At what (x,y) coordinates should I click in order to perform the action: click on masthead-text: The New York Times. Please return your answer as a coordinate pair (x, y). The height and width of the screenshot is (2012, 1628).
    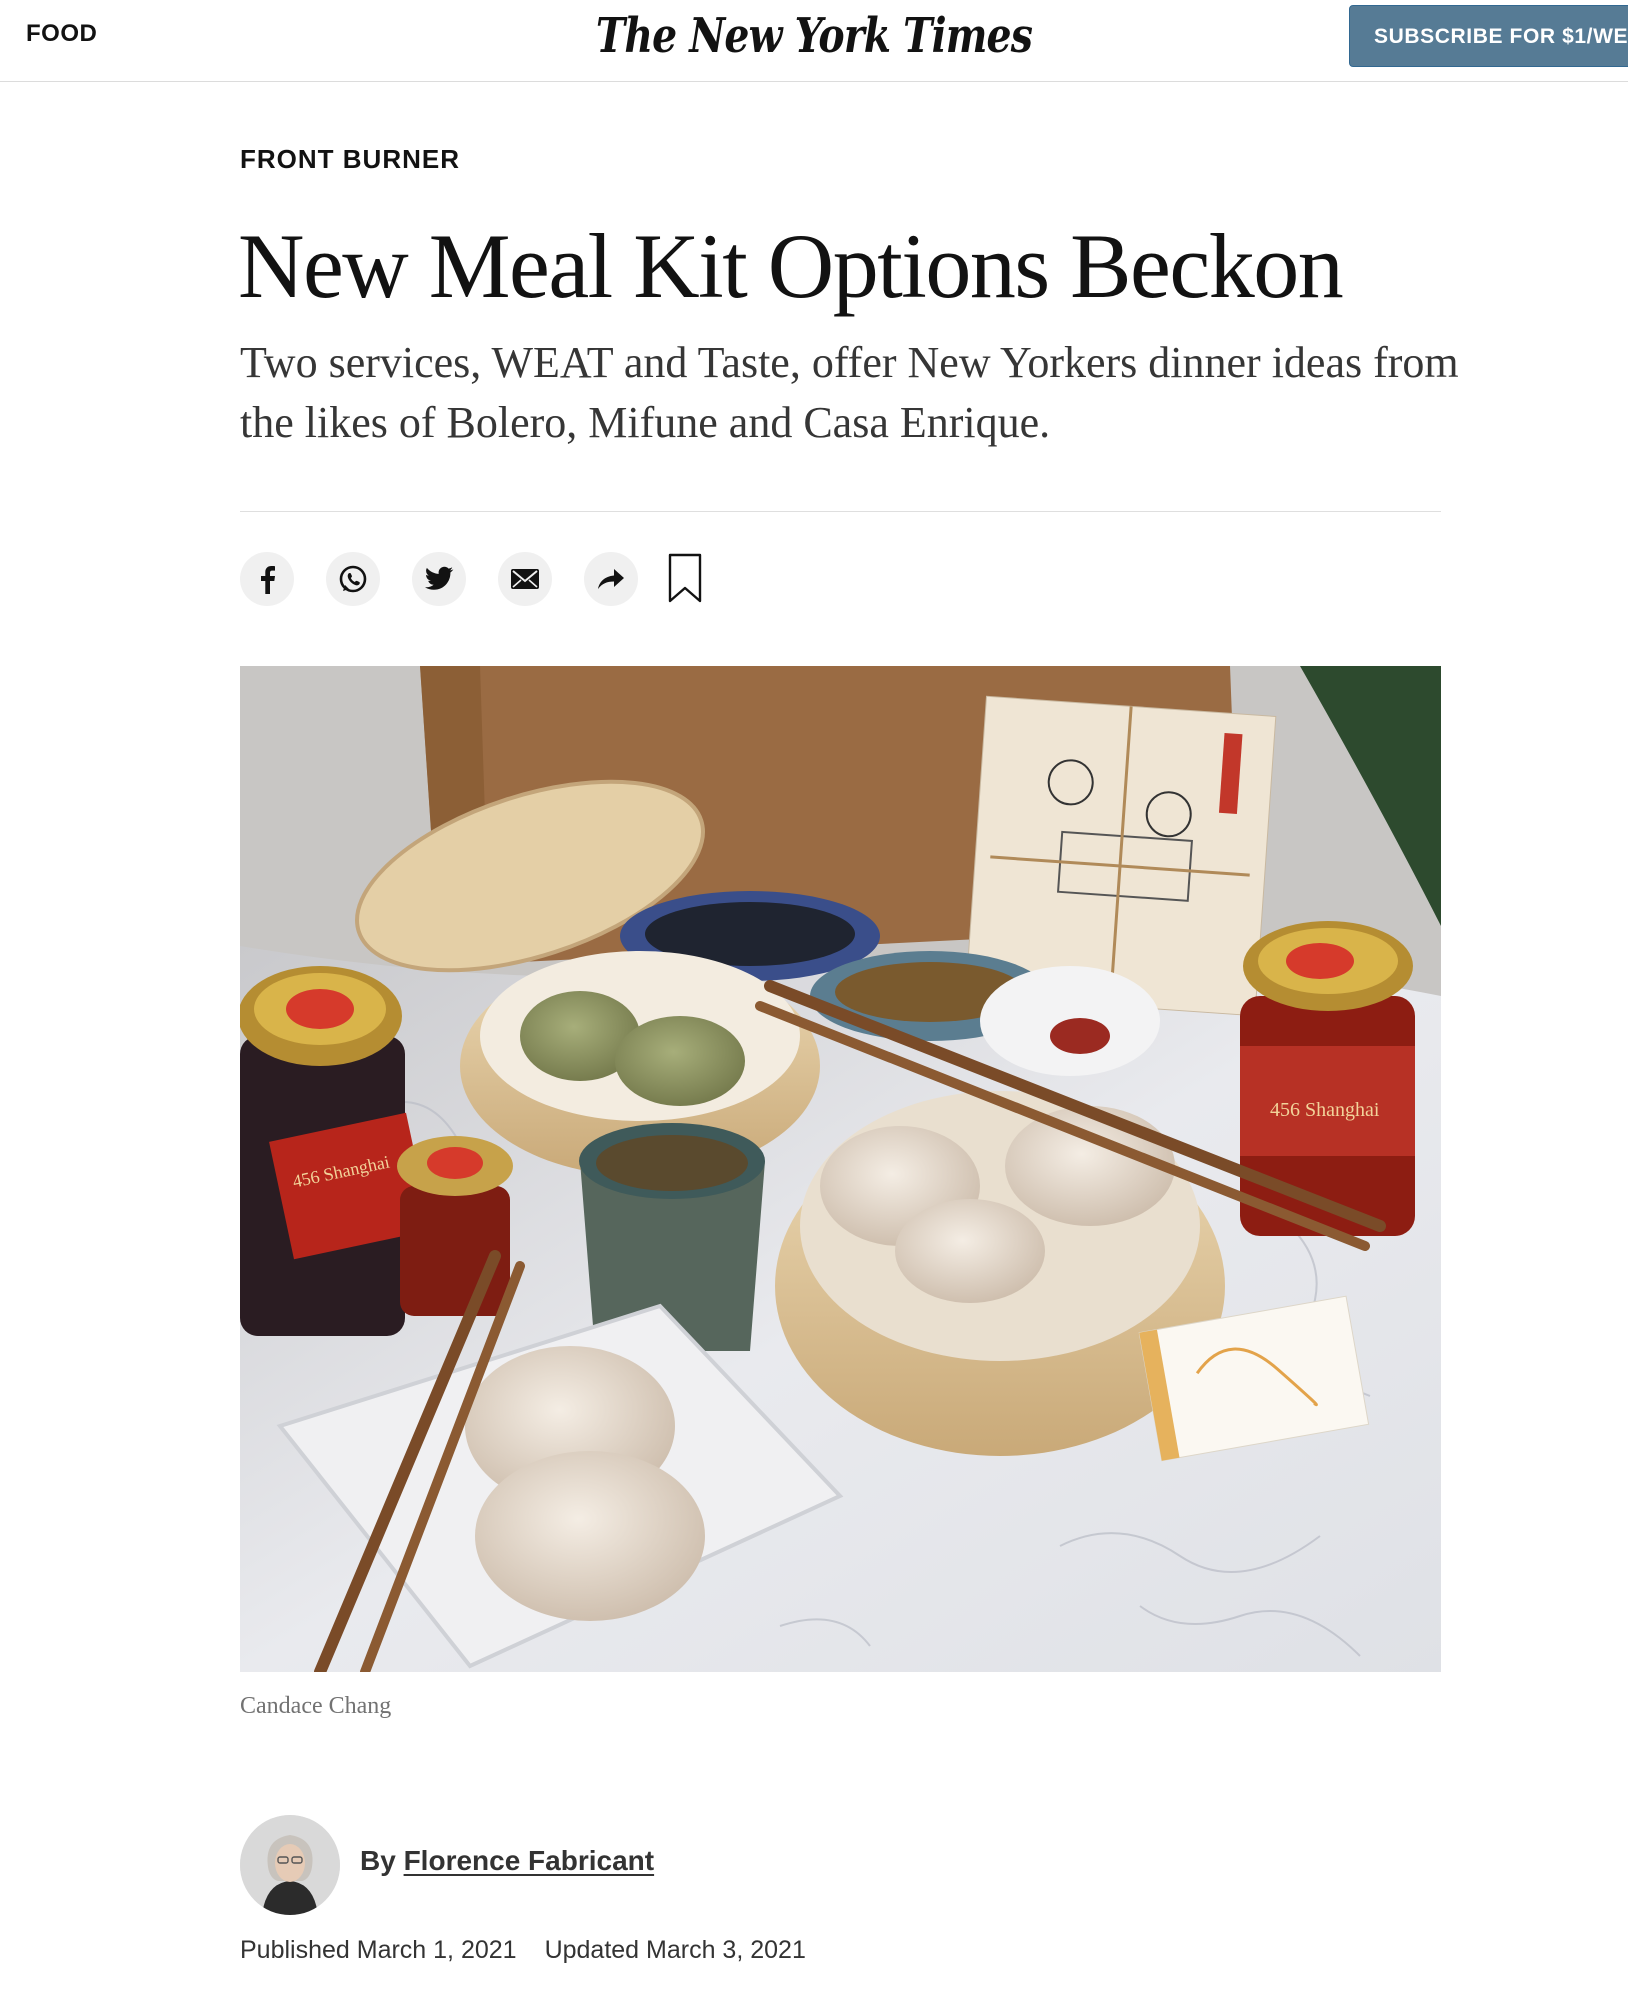
    Looking at the image, I should click on (814, 36).